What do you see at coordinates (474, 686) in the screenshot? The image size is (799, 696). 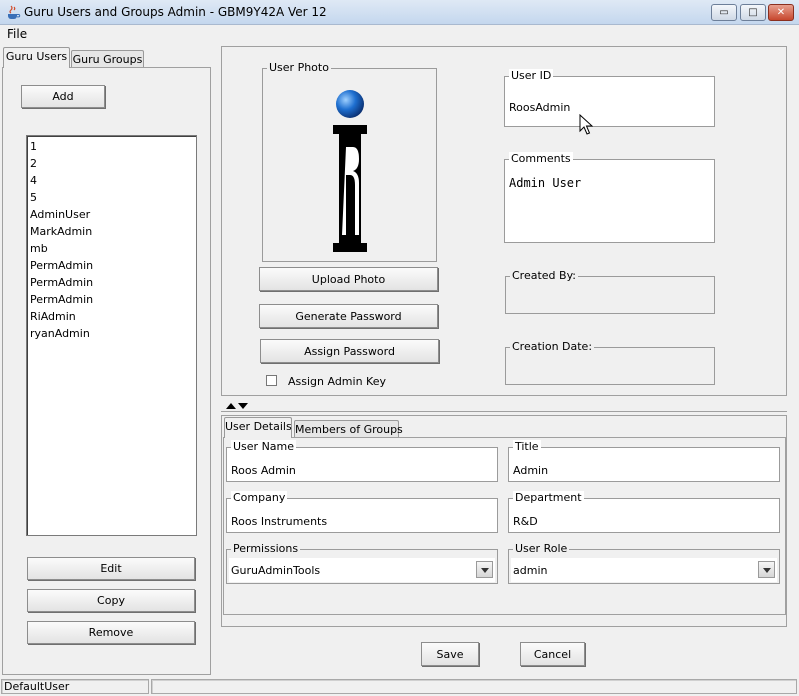 I see `status-message` at bounding box center [474, 686].